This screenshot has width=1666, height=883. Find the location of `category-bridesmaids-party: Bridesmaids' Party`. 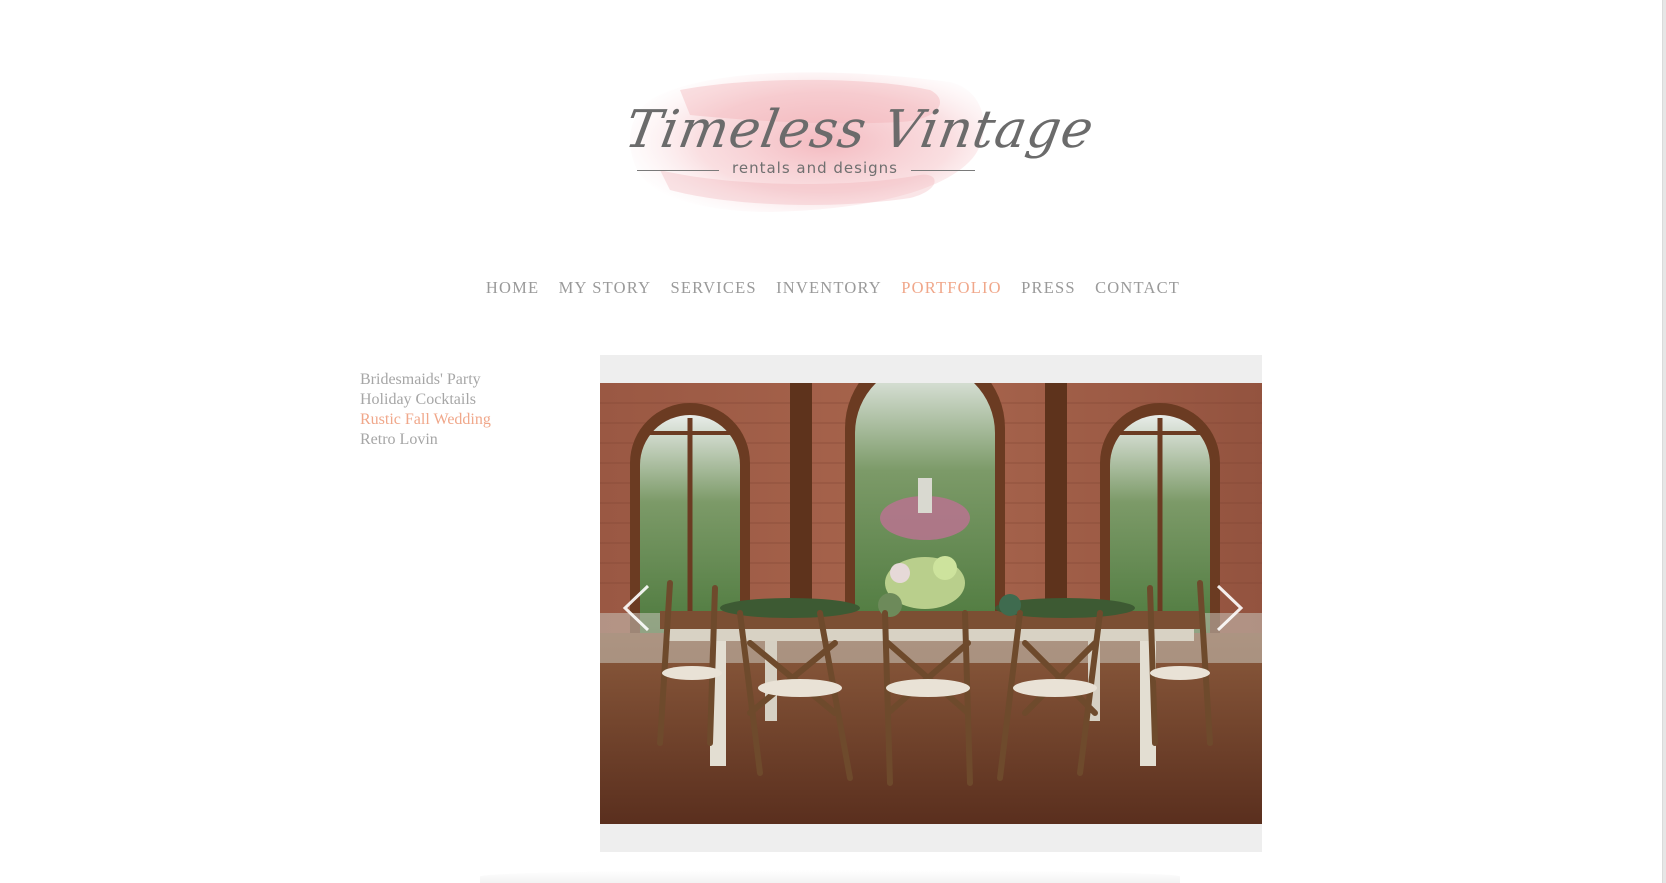

category-bridesmaids-party: Bridesmaids' Party is located at coordinates (460, 380).